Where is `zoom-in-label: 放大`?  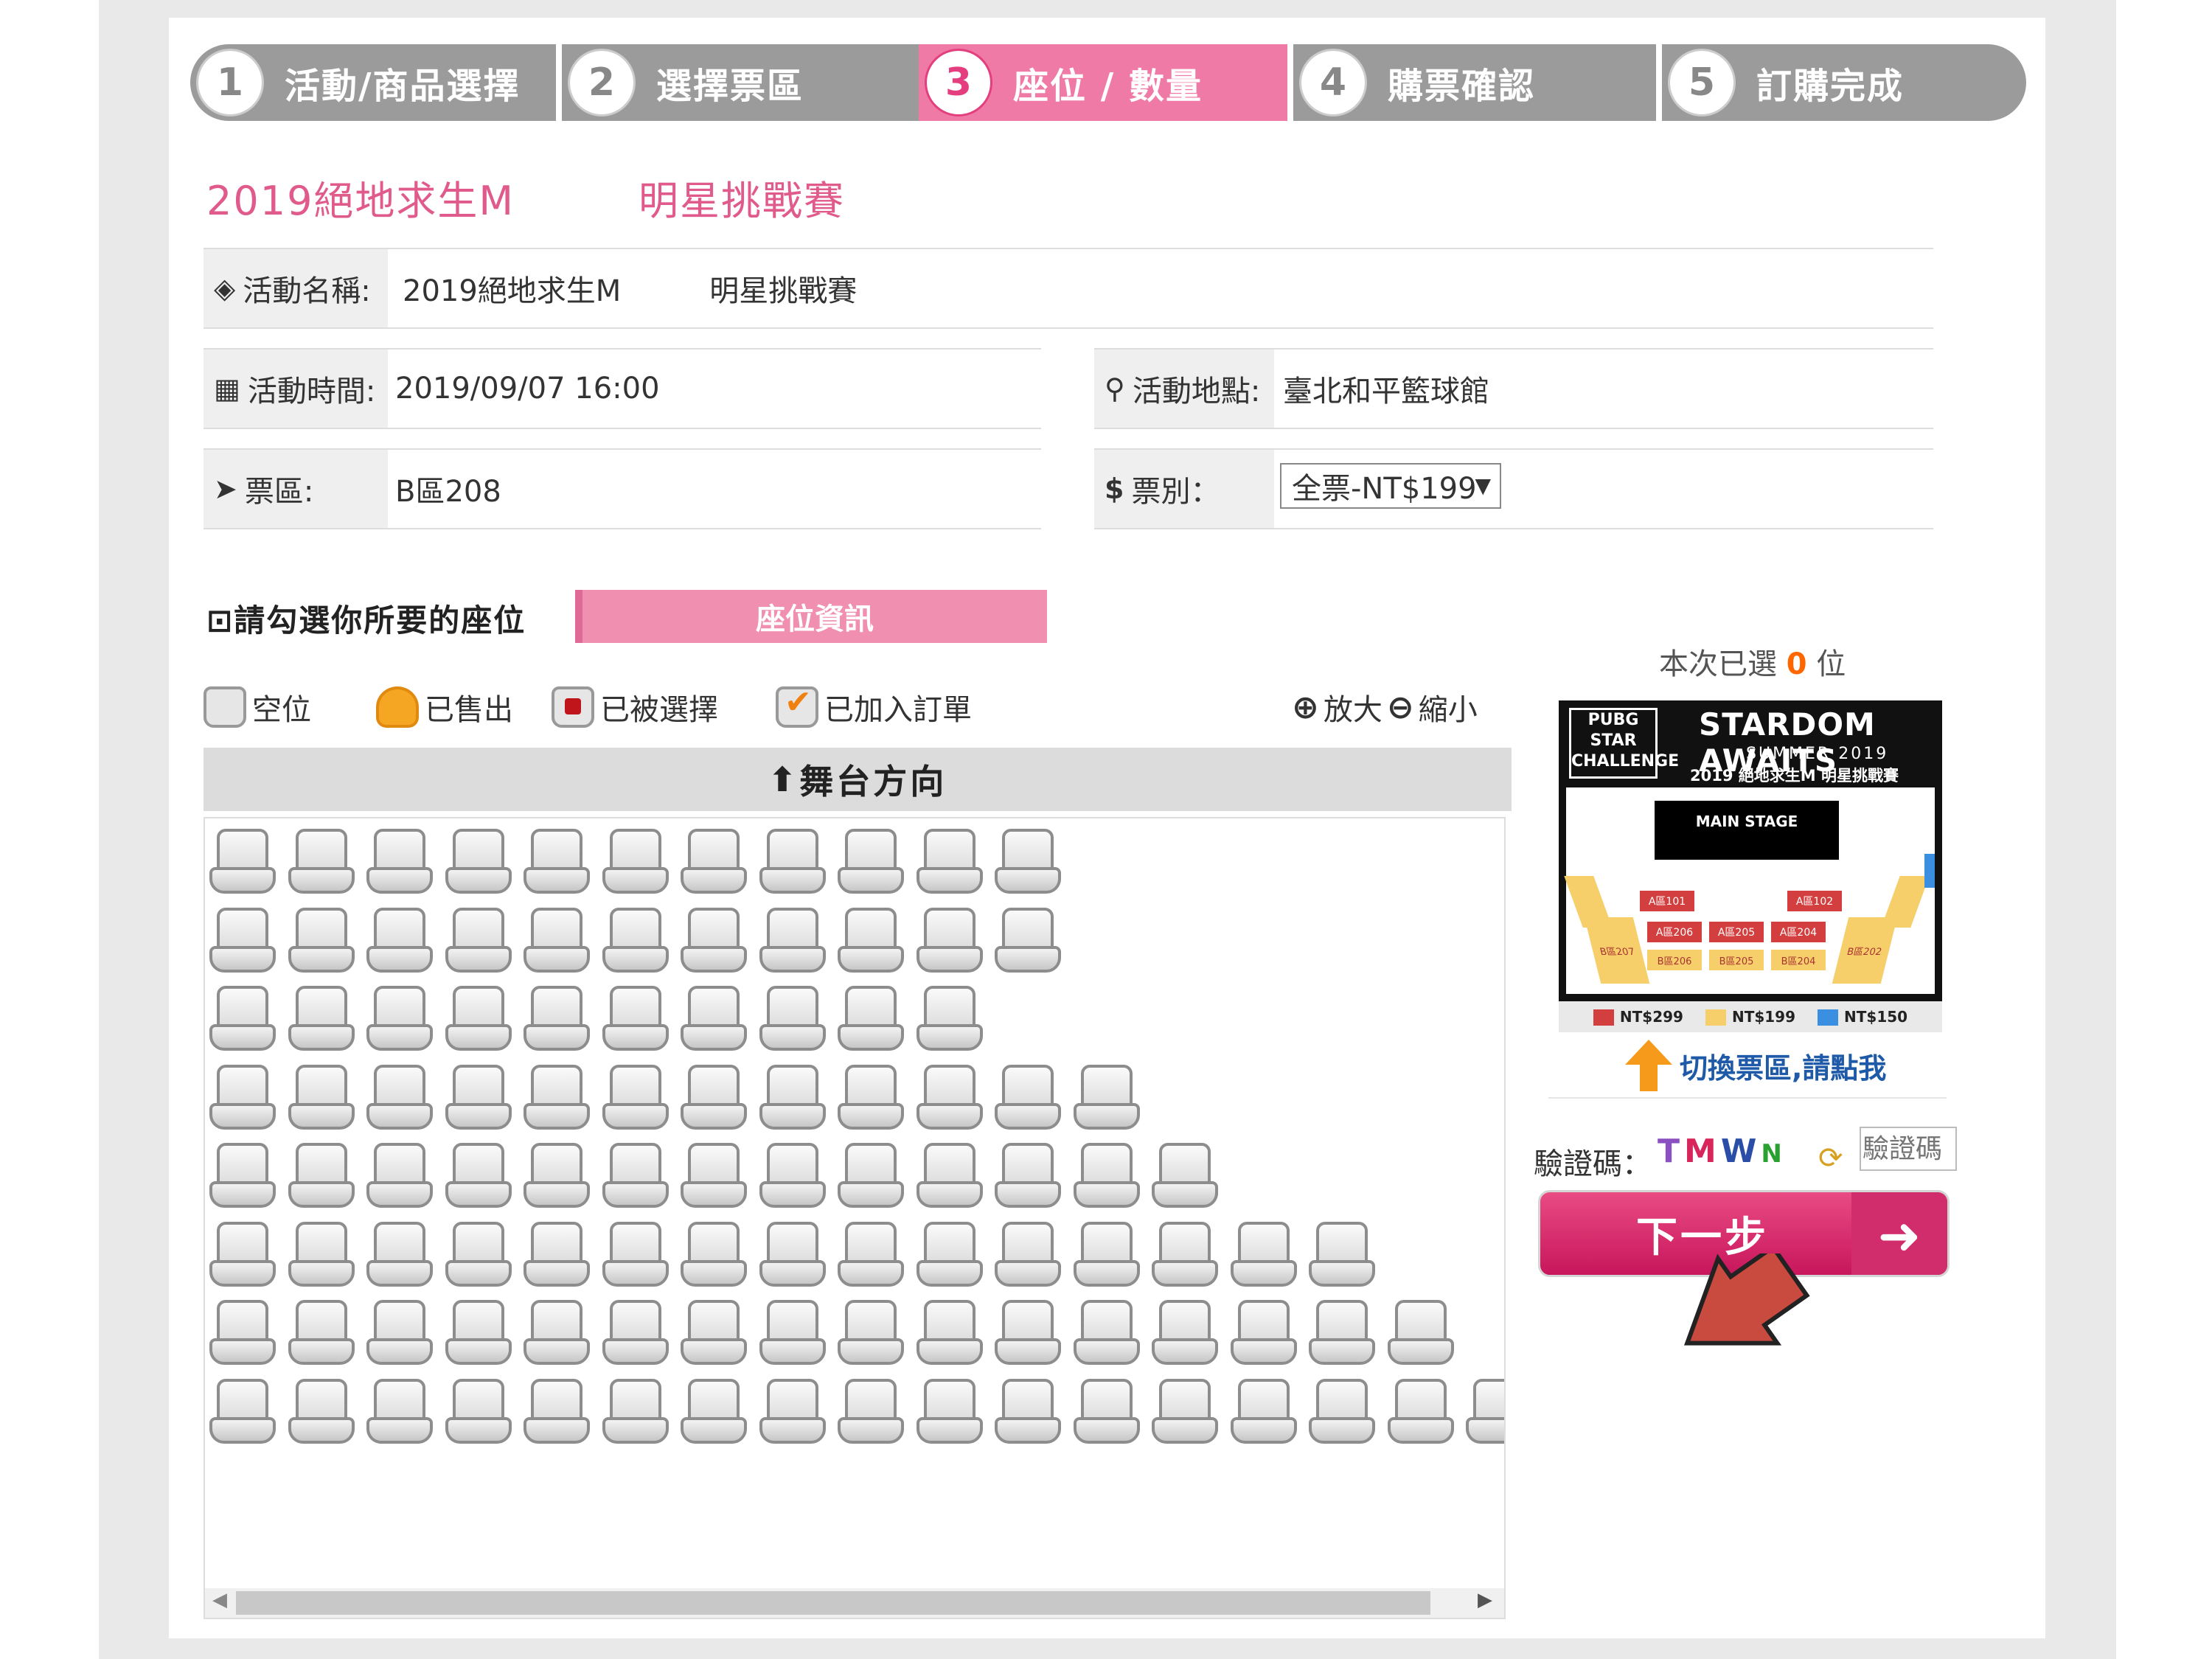 zoom-in-label: 放大 is located at coordinates (1353, 707).